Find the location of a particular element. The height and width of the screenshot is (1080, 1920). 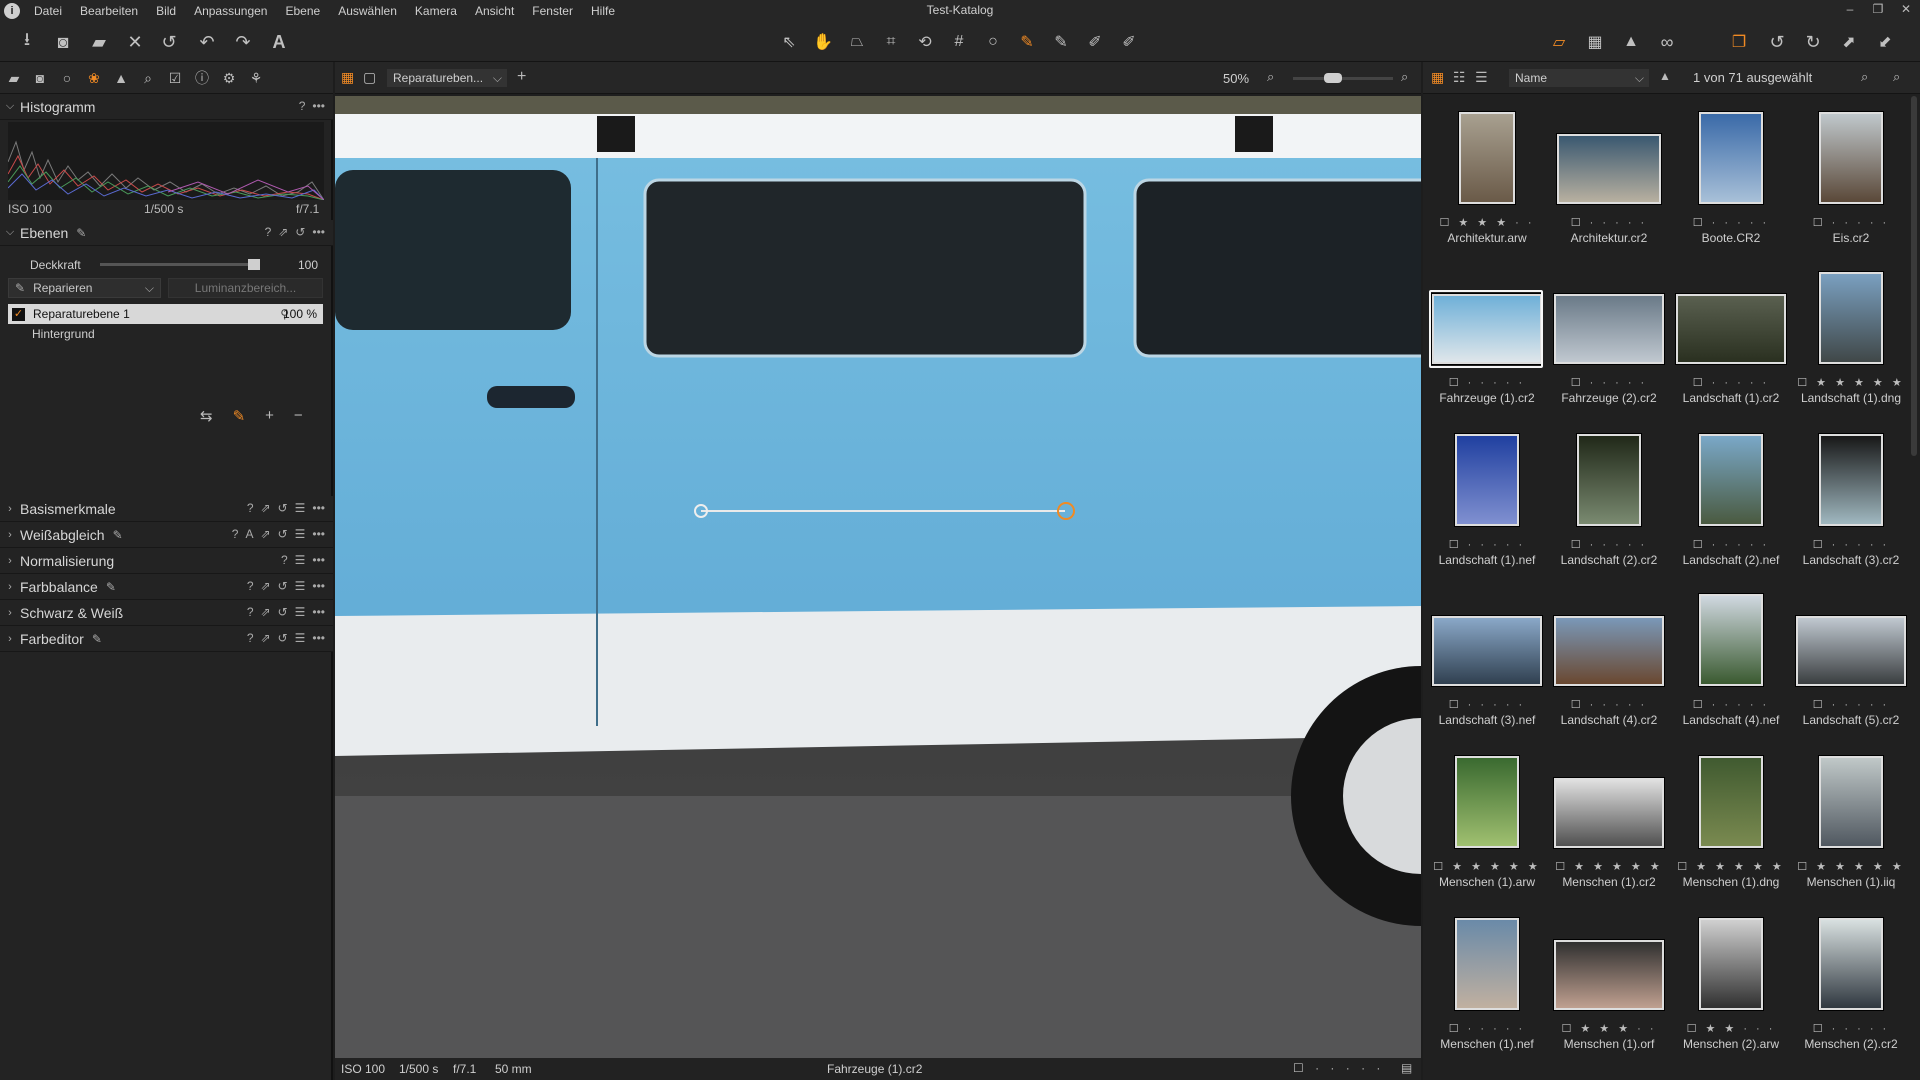

keystone-tool-icon: ⏢ is located at coordinates (857, 42).